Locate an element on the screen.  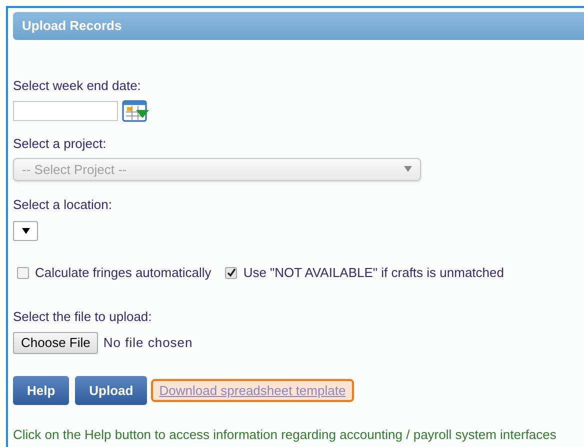
date-field is located at coordinates (65, 111).